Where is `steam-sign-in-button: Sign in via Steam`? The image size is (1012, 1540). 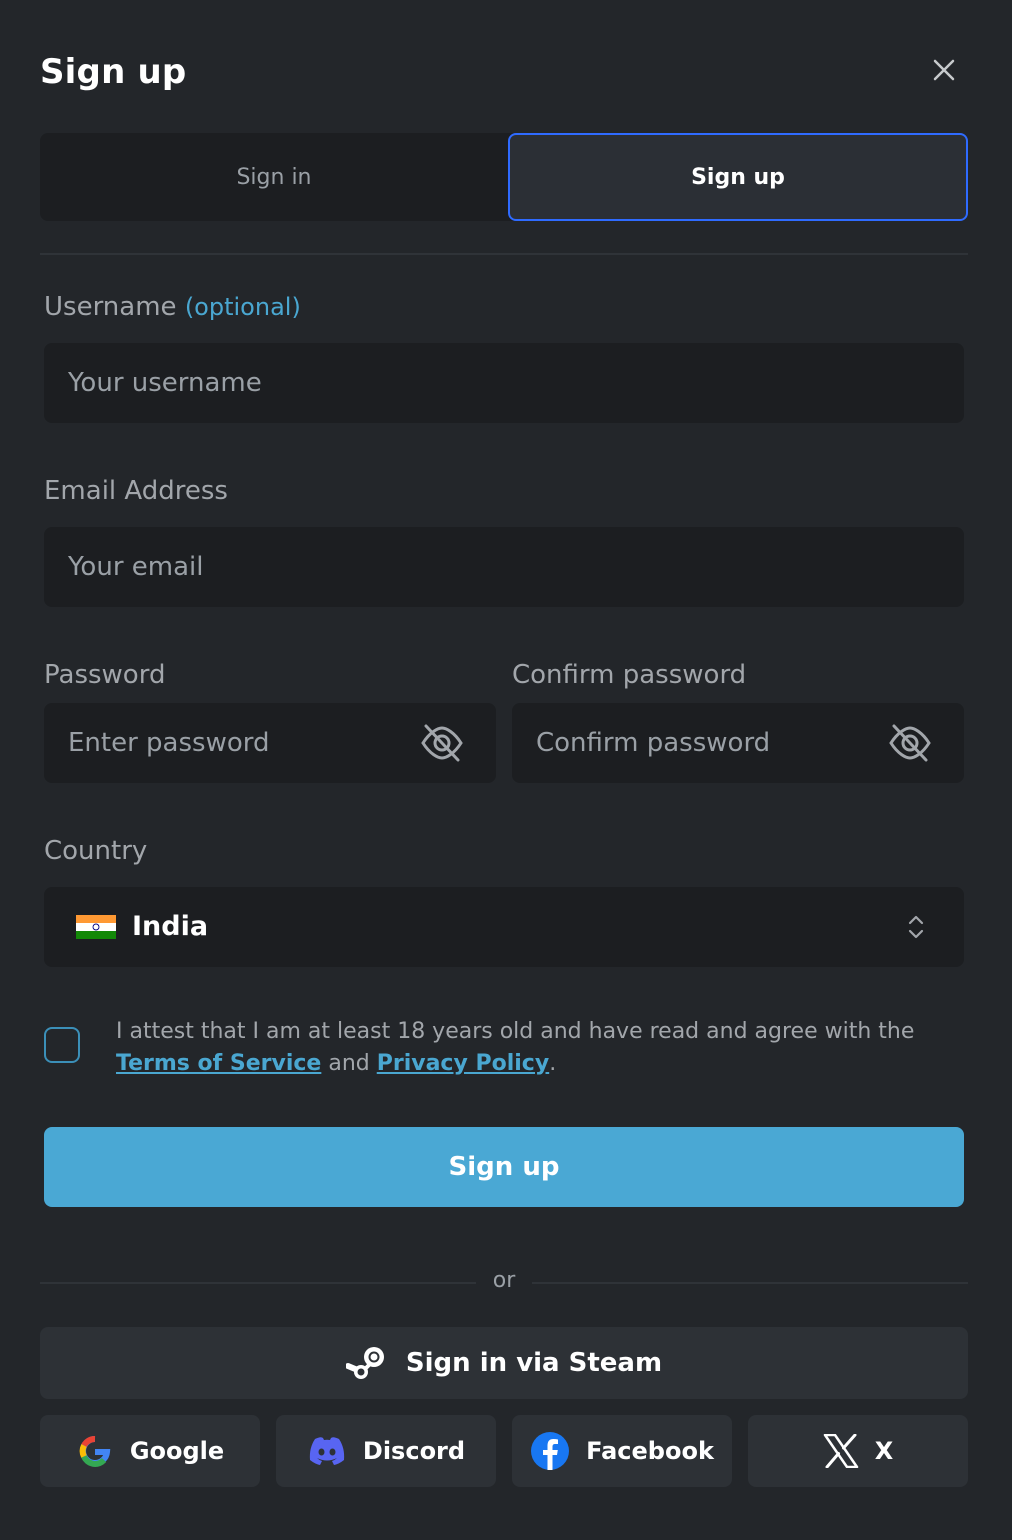 steam-sign-in-button: Sign in via Steam is located at coordinates (504, 1363).